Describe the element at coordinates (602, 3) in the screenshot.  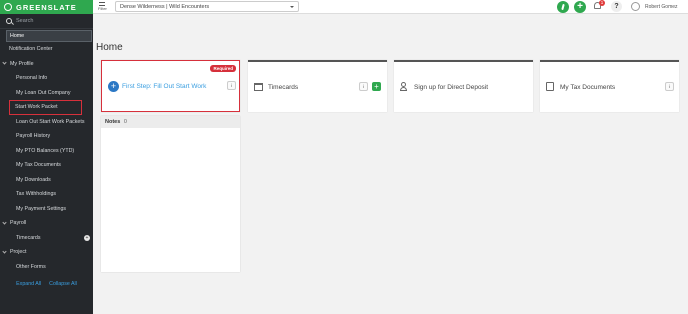
I see `notification-count-badge: 1` at that location.